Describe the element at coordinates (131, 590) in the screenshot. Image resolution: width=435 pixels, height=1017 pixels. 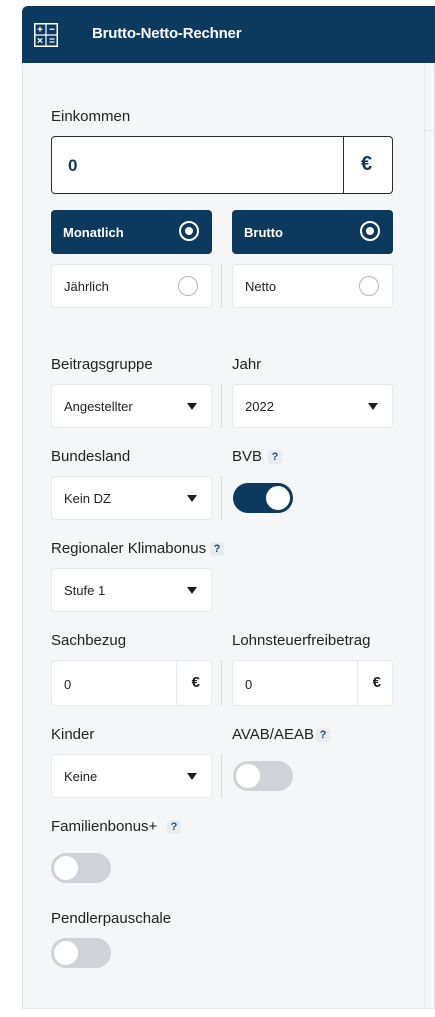
I see `klimabonus-select: Stufe 1` at that location.